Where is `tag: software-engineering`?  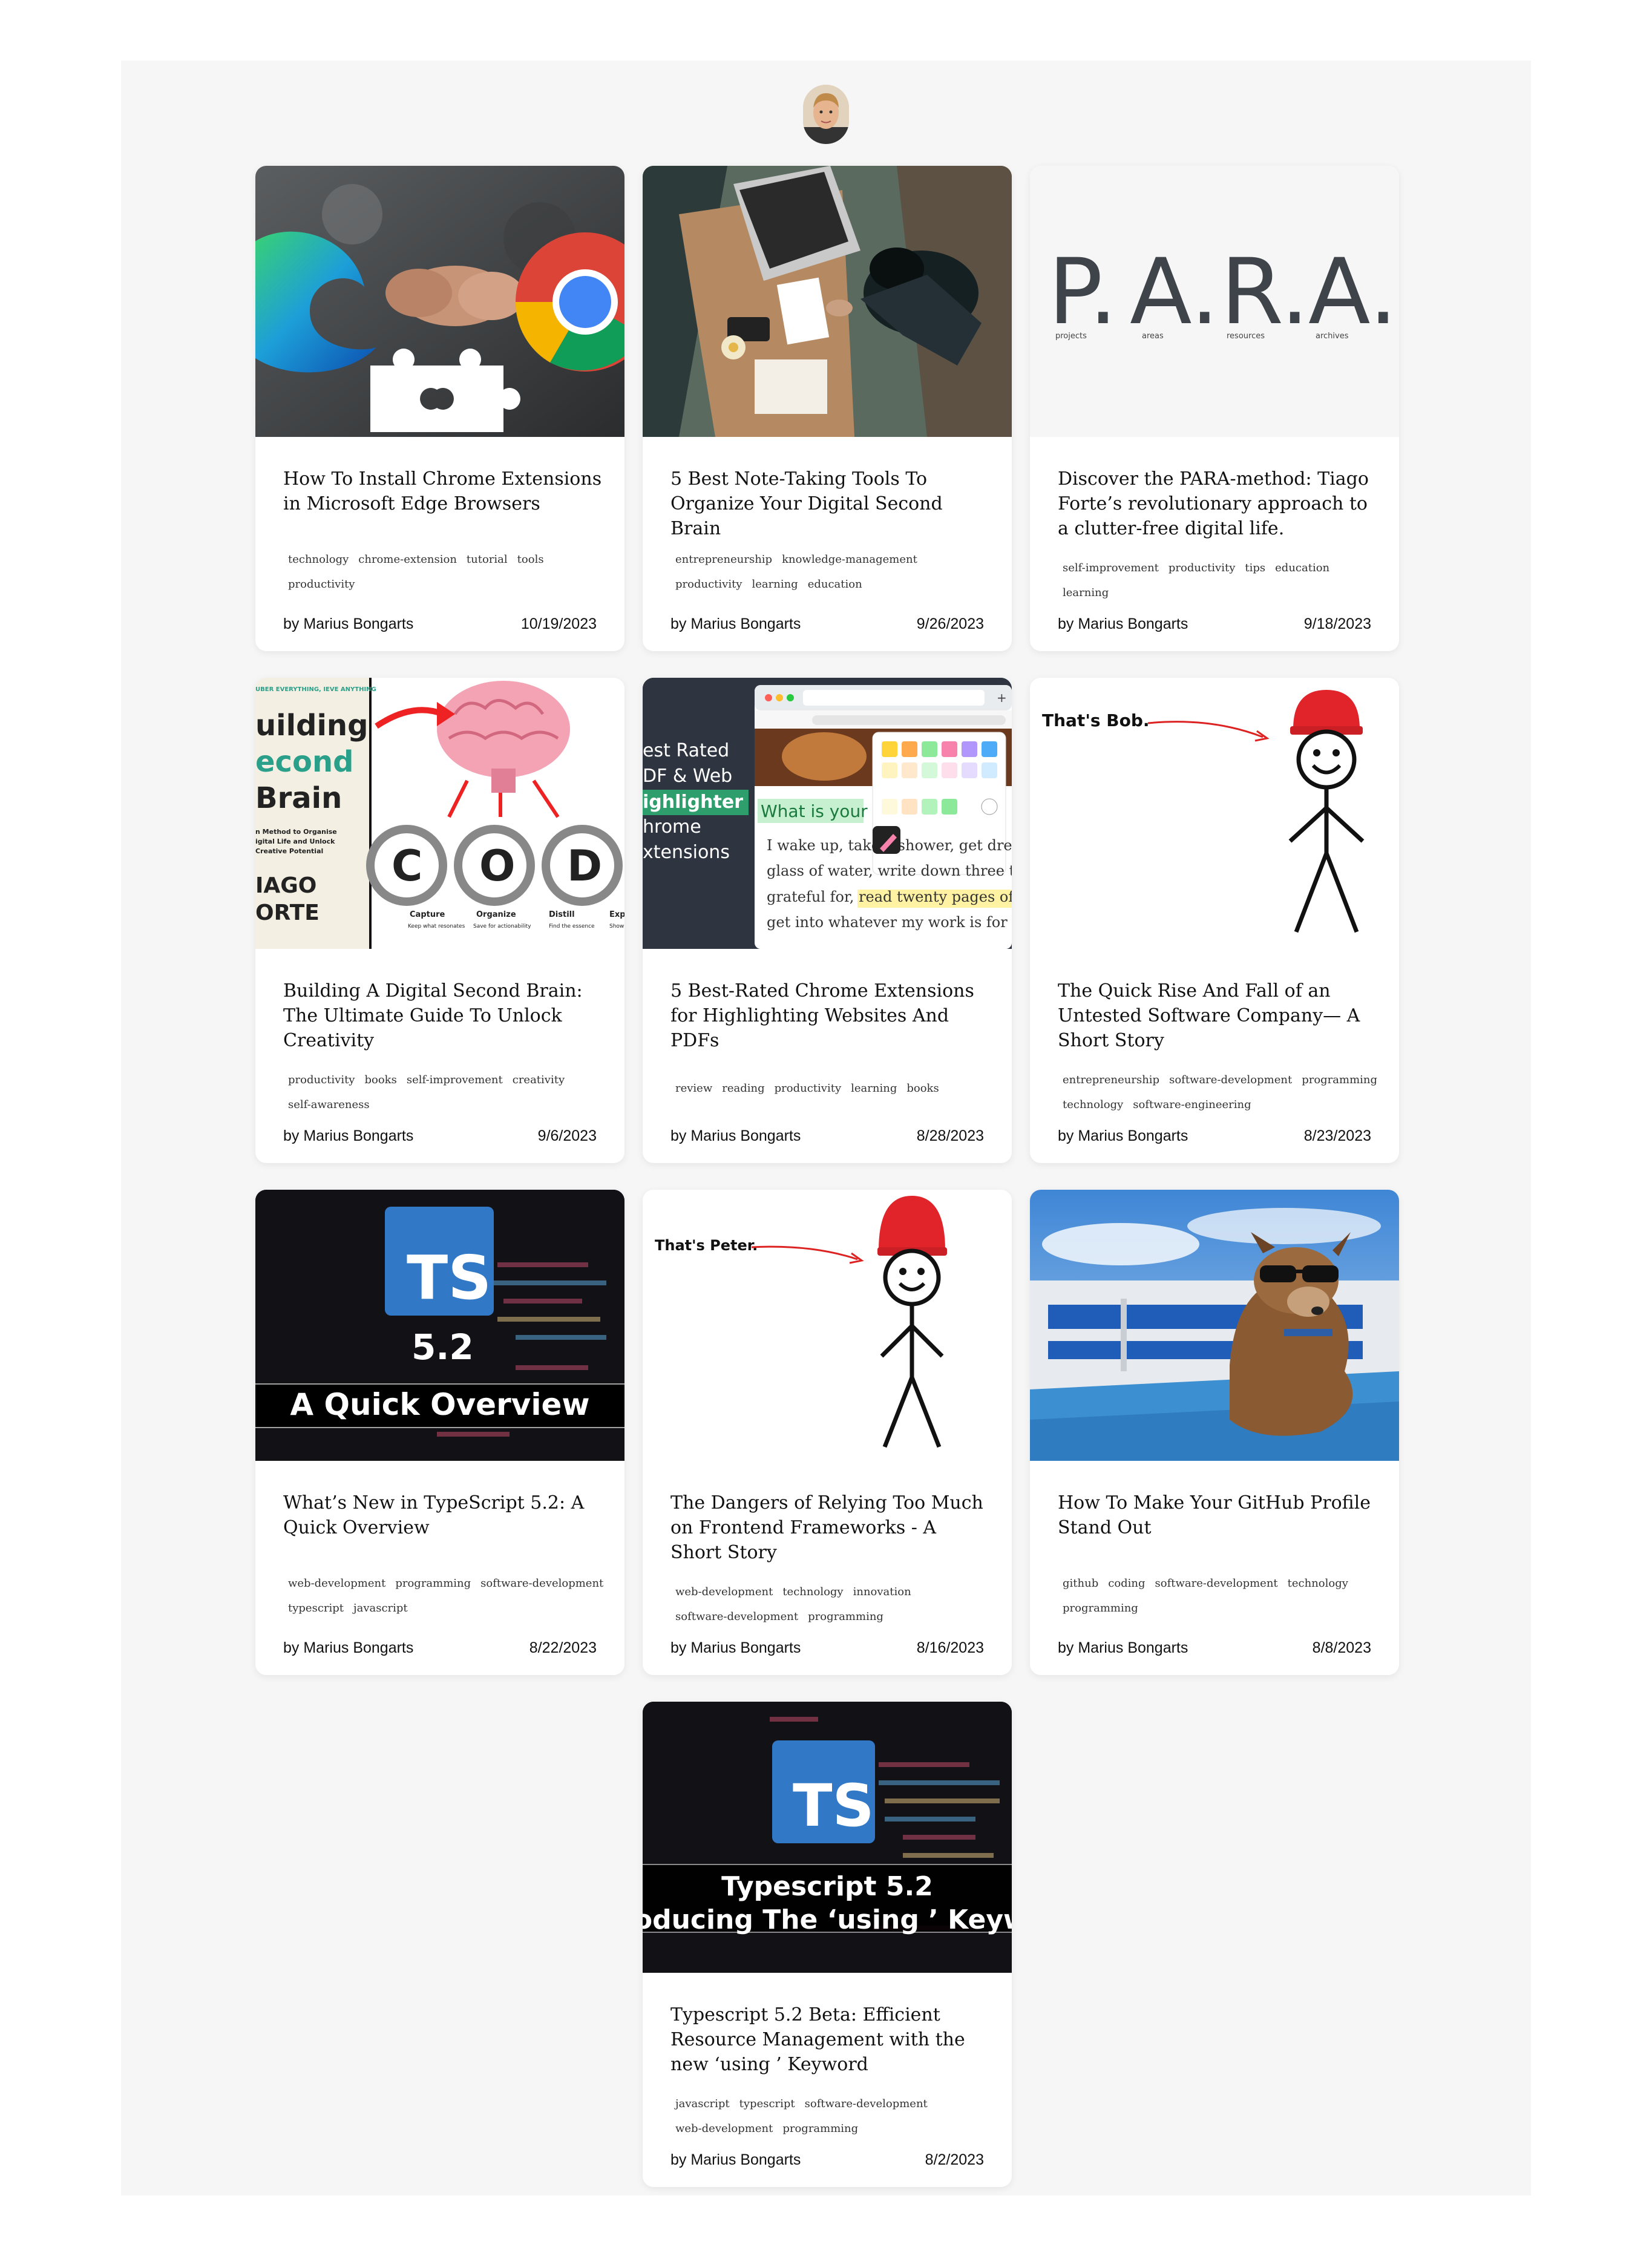
tag: software-engineering is located at coordinates (1192, 1104).